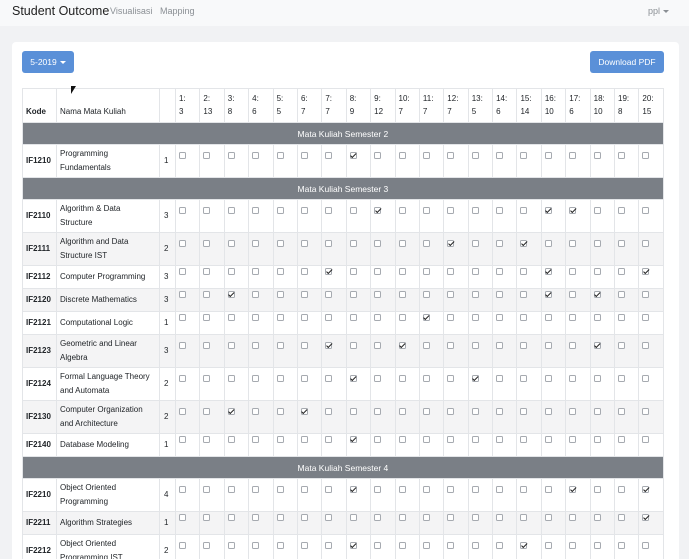  What do you see at coordinates (60, 11) in the screenshot?
I see `brand-title: Student Outcome` at bounding box center [60, 11].